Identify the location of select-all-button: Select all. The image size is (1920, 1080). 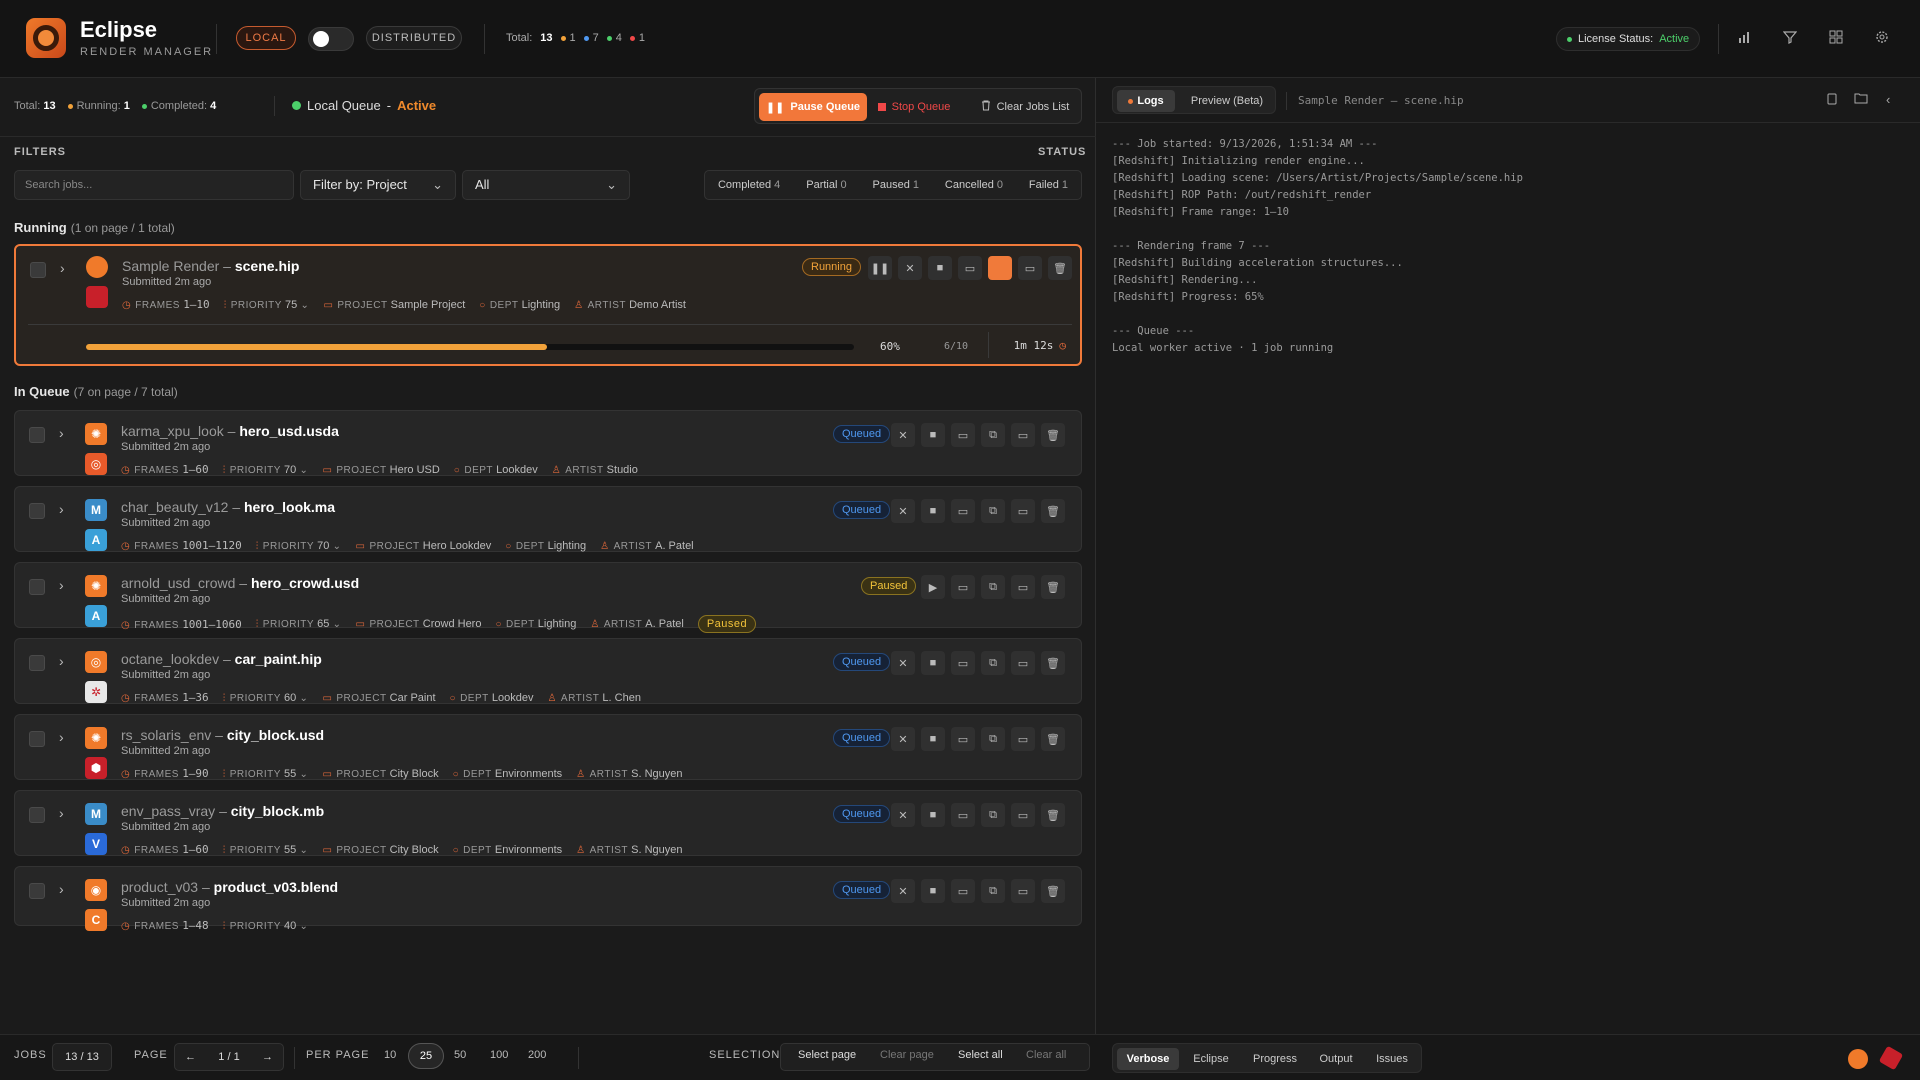
(980, 1055).